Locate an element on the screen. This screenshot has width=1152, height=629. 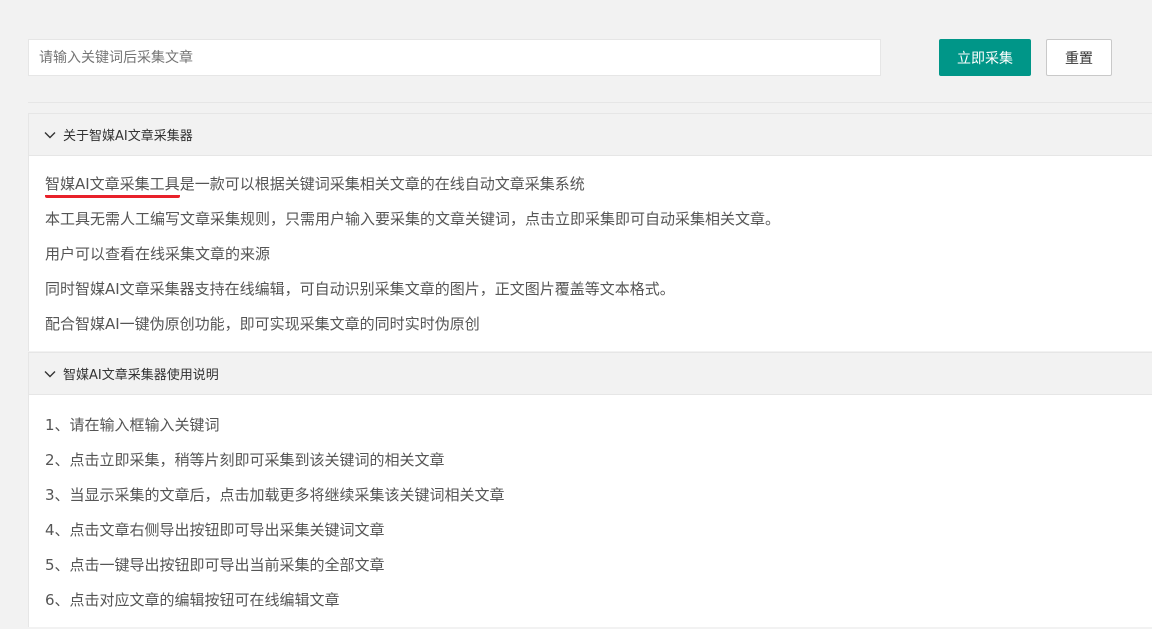
usage-step: 6、点击对应文章的编辑按钮可在线编辑文章 is located at coordinates (192, 600).